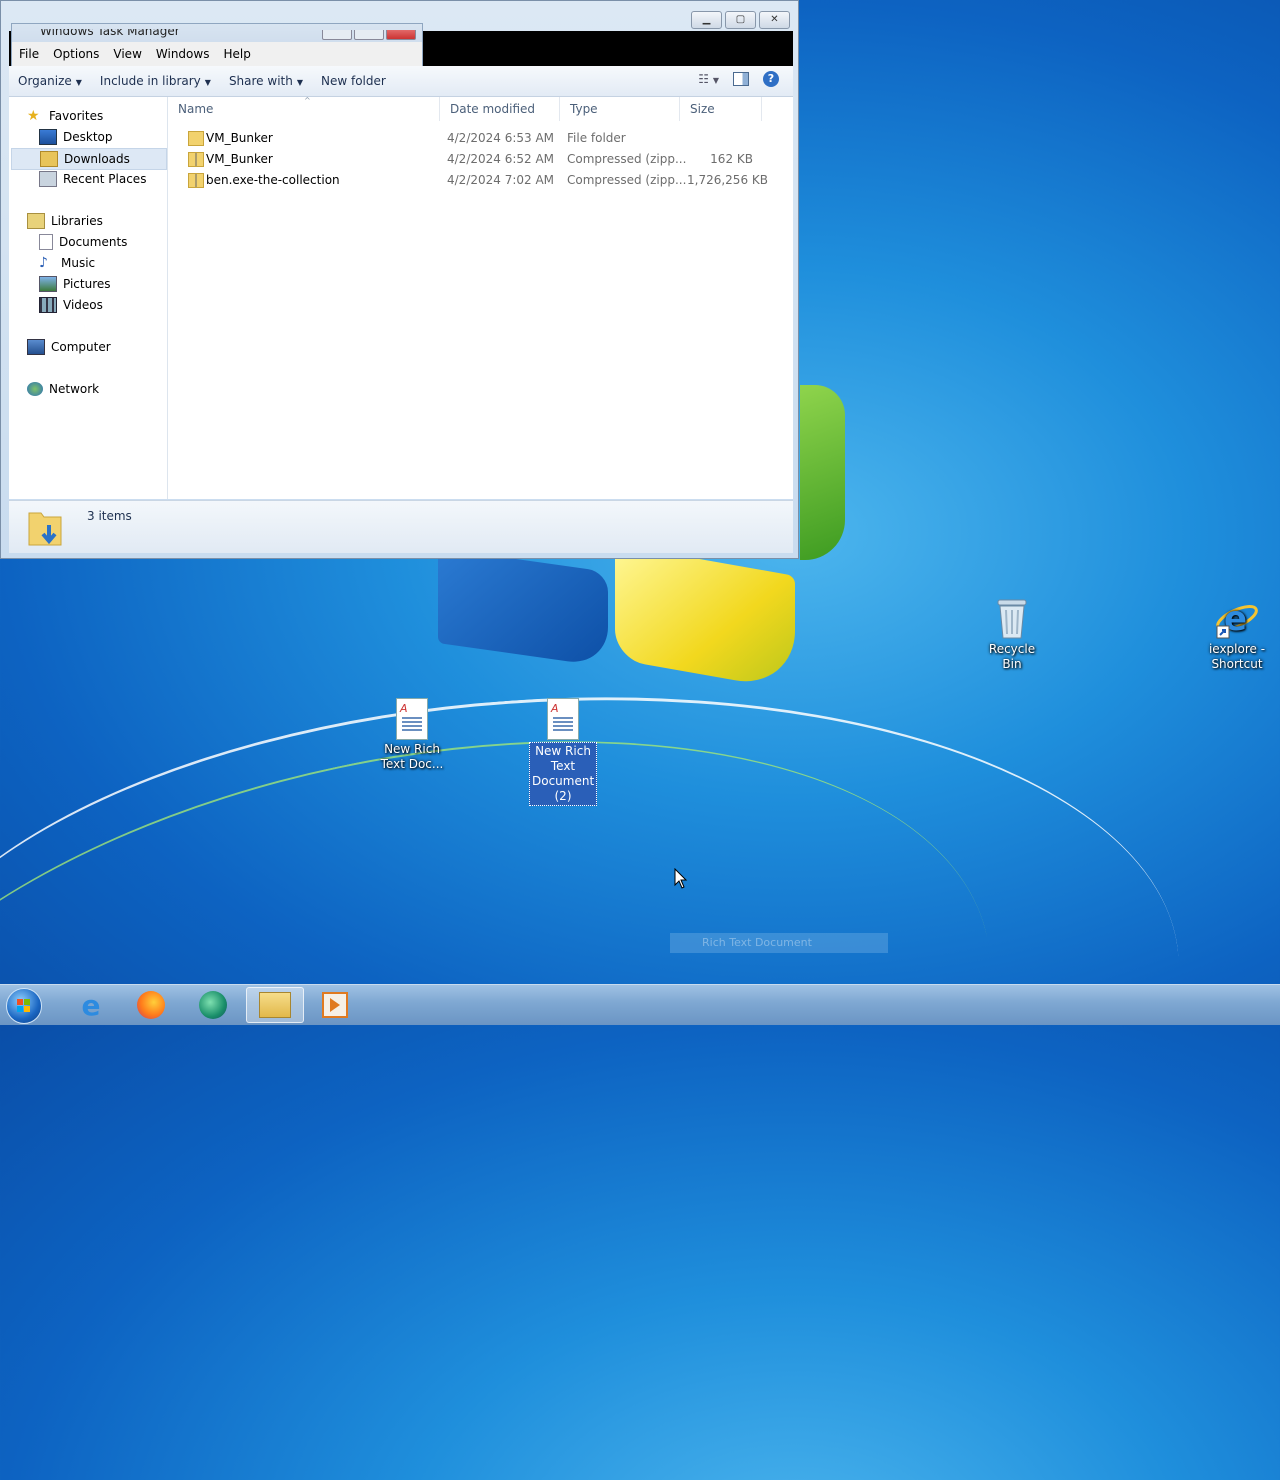  I want to click on view-options-button: ☷ ▼, so click(708, 79).